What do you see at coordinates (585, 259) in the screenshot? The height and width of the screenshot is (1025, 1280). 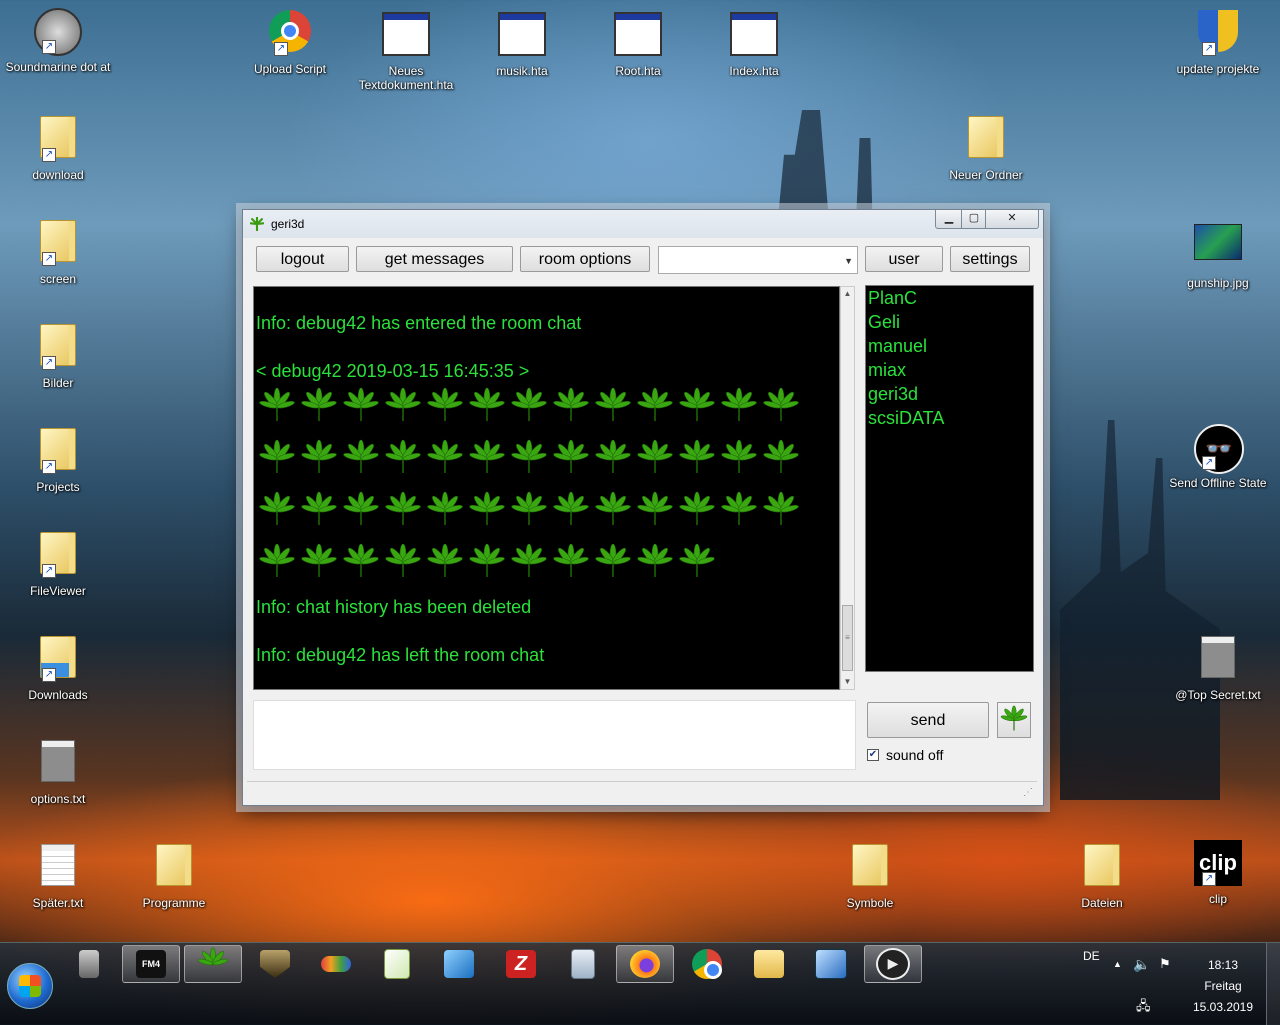 I see `room-options-button: room options` at bounding box center [585, 259].